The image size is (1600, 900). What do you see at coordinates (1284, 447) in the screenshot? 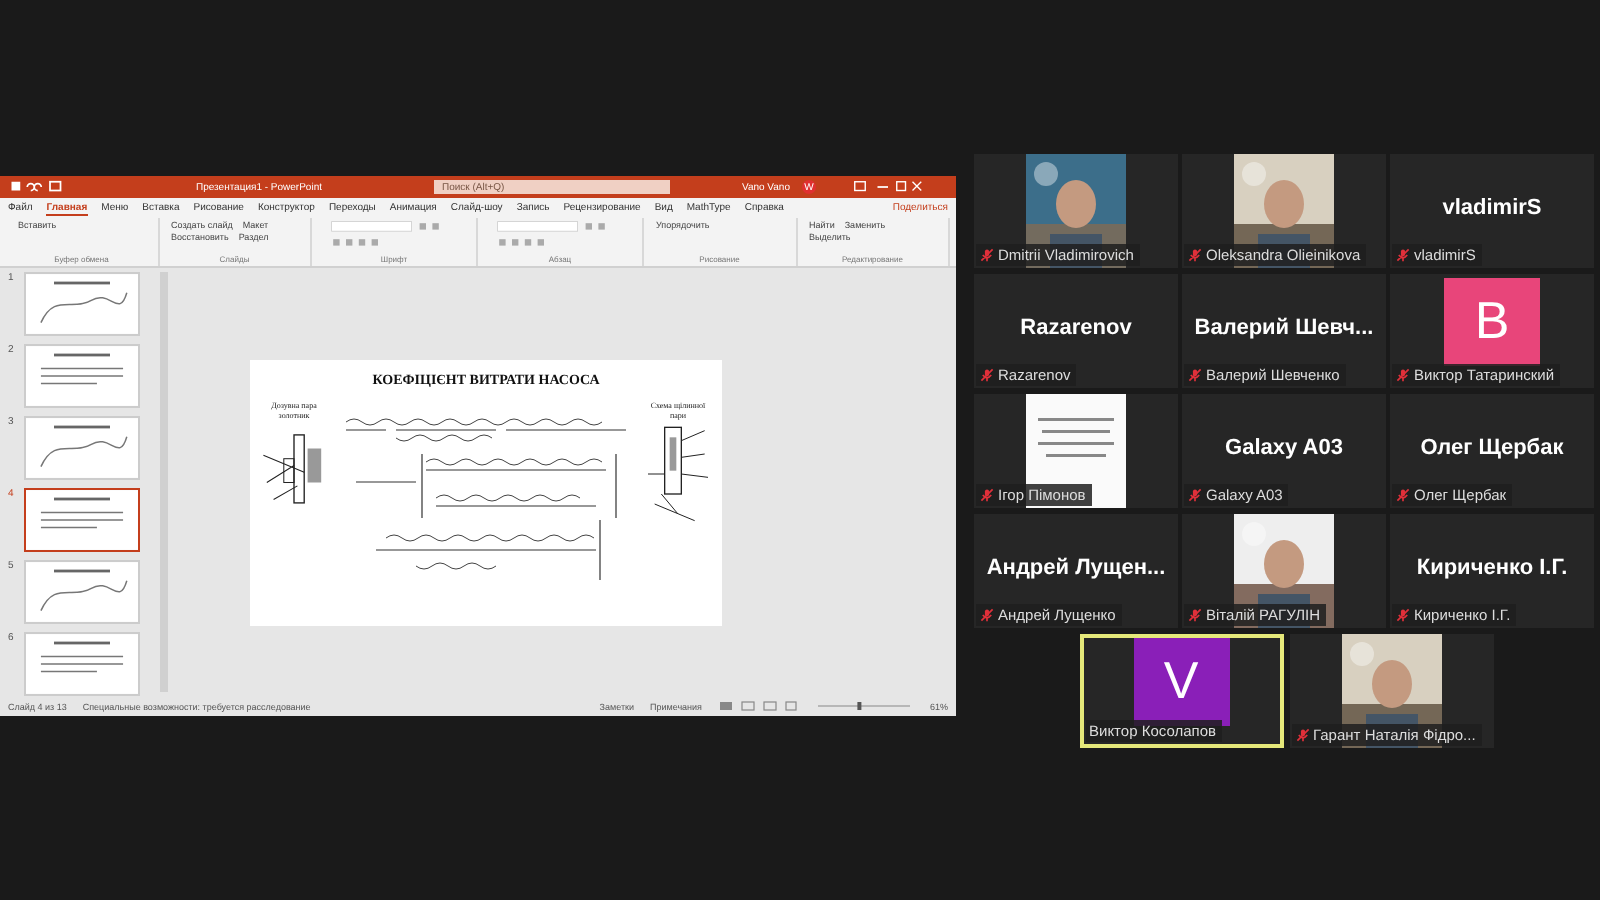
I see `participant-display-name: Galaxy A03` at bounding box center [1284, 447].